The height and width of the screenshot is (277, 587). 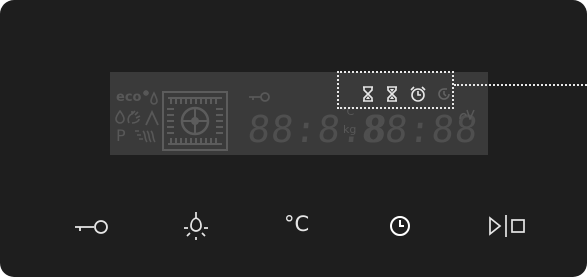 I want to click on light-bulb-icon, so click(x=196, y=226).